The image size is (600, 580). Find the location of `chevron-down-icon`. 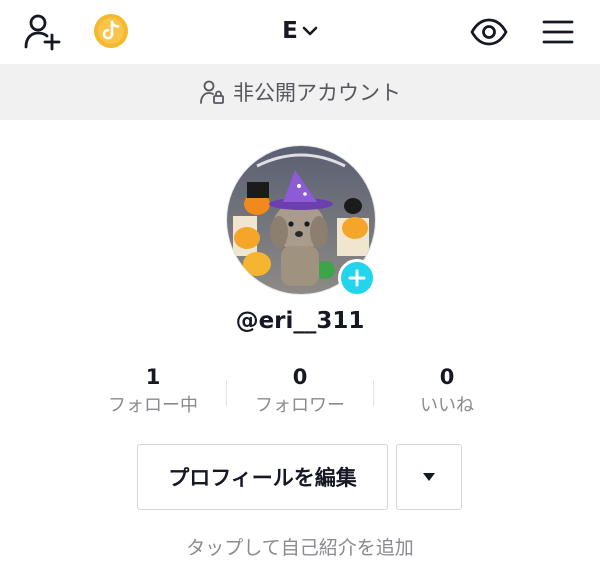

chevron-down-icon is located at coordinates (310, 31).